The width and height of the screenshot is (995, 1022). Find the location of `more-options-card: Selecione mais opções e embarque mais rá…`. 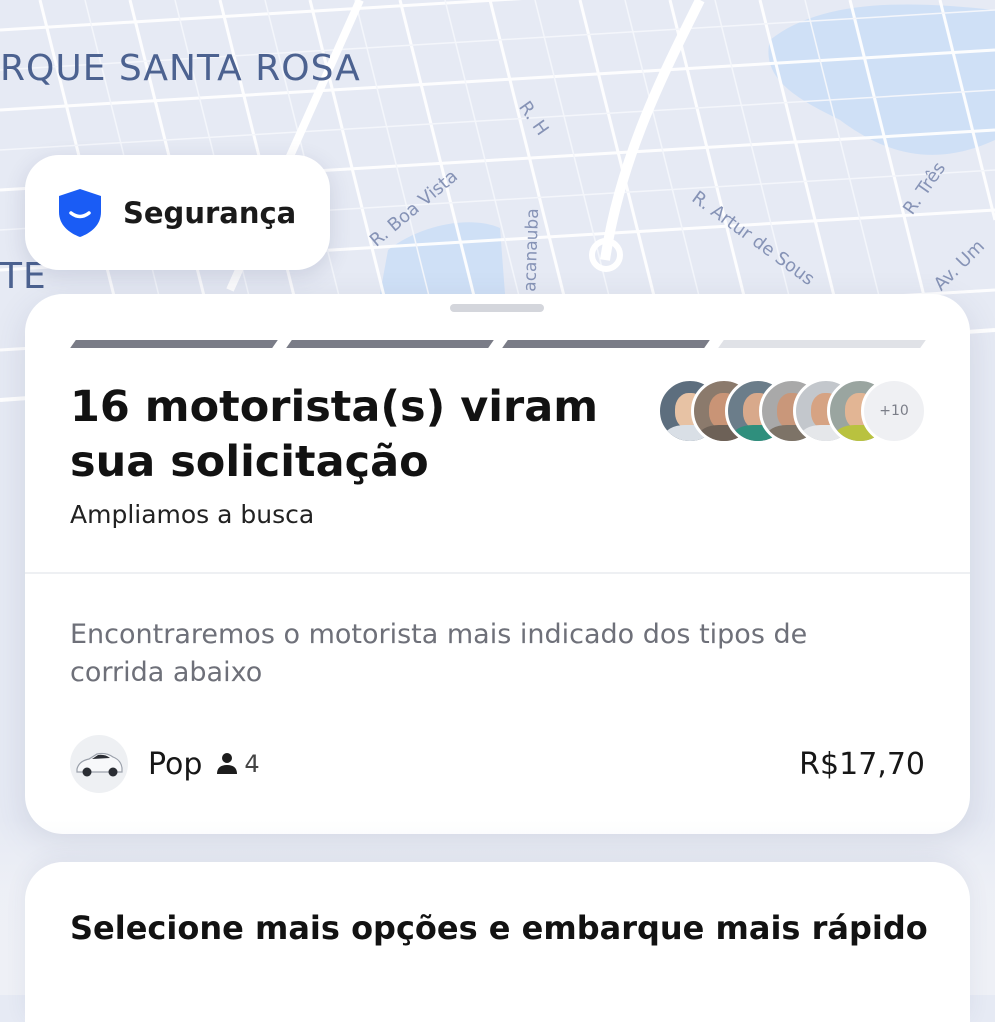

more-options-card: Selecione mais opções e embarque mais rá… is located at coordinates (497, 942).